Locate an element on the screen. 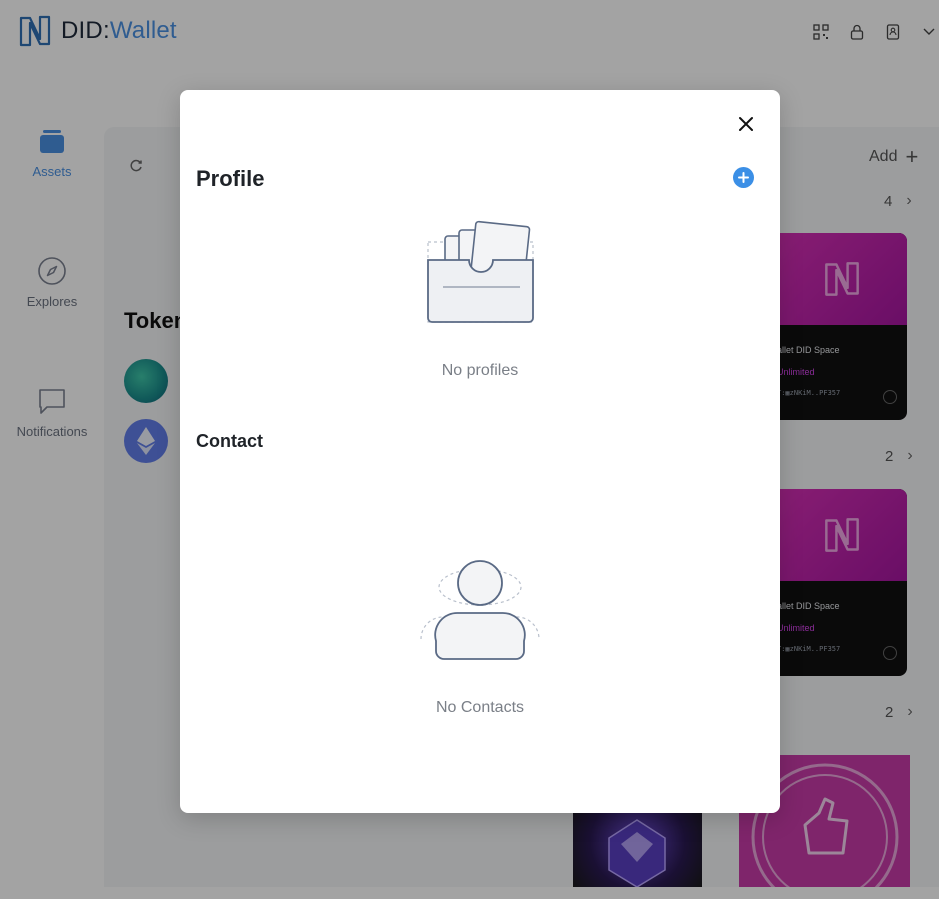  empty-contact-person-icon is located at coordinates (480, 610).